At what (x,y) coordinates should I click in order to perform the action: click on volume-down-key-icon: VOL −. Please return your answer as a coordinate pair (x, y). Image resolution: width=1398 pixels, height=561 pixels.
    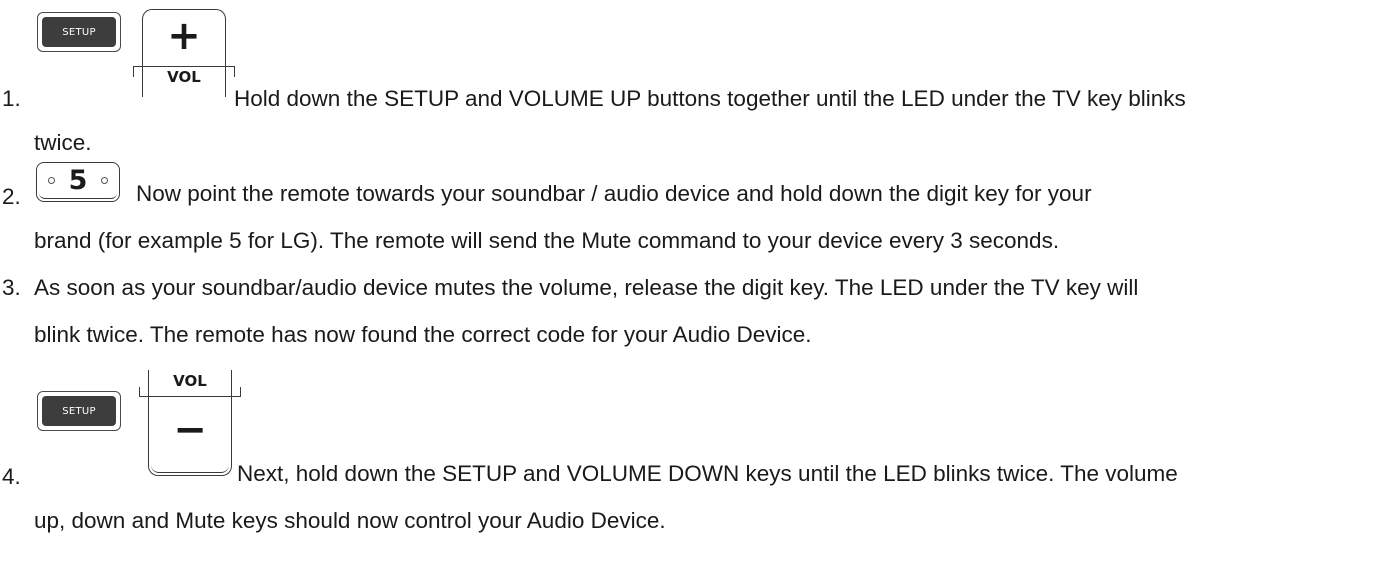
    Looking at the image, I should click on (190, 423).